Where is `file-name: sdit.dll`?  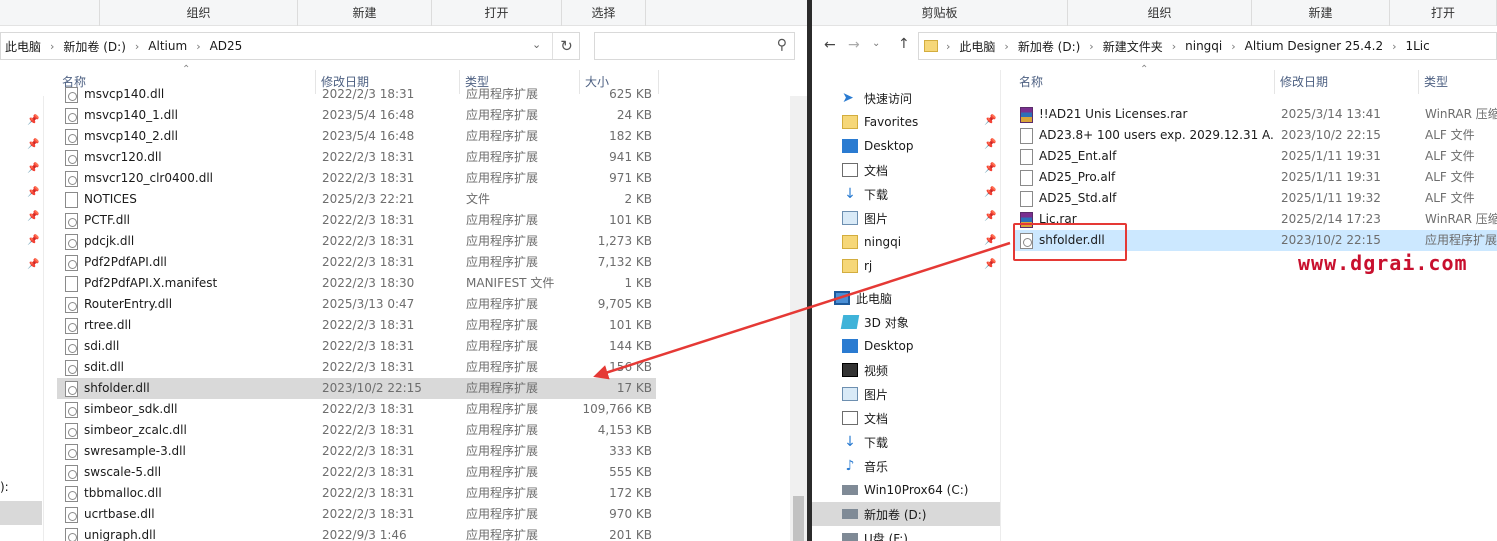
file-name: sdit.dll is located at coordinates (186, 367).